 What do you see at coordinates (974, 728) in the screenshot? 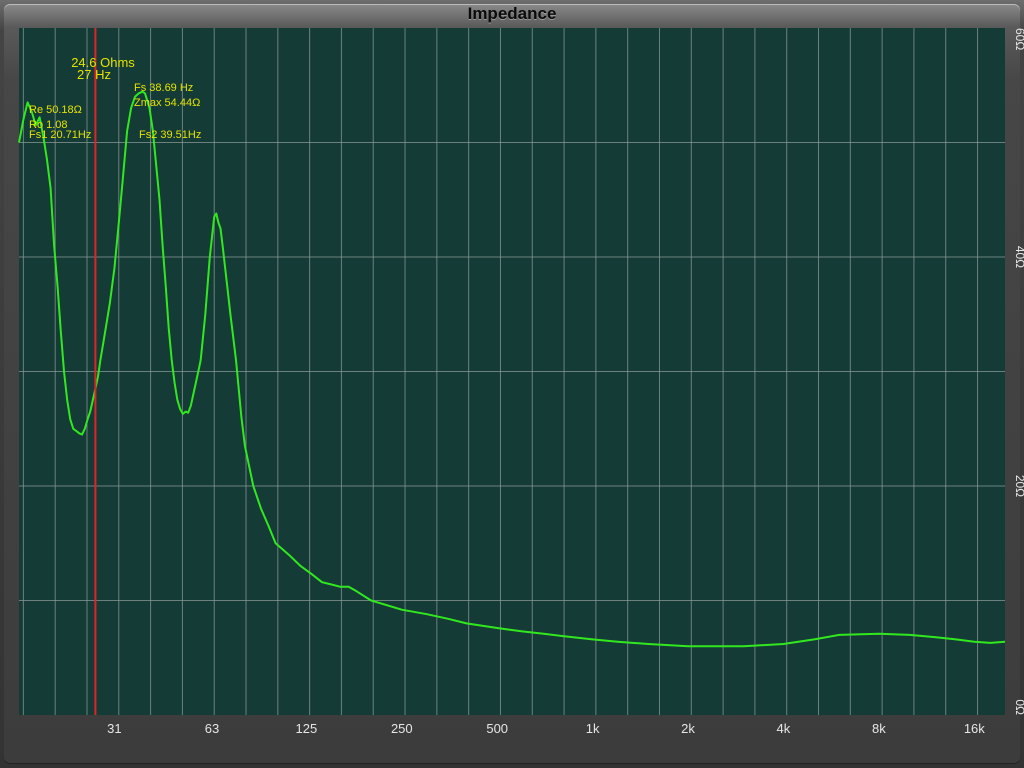
I see `x-tick-label: 16k` at bounding box center [974, 728].